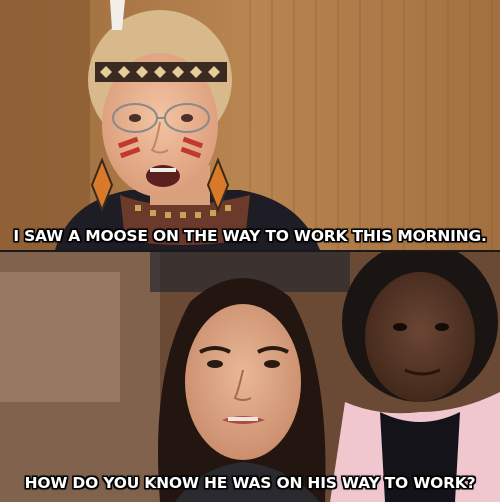 This screenshot has width=500, height=502. What do you see at coordinates (272, 364) in the screenshot?
I see `center-woman-right-eye` at bounding box center [272, 364].